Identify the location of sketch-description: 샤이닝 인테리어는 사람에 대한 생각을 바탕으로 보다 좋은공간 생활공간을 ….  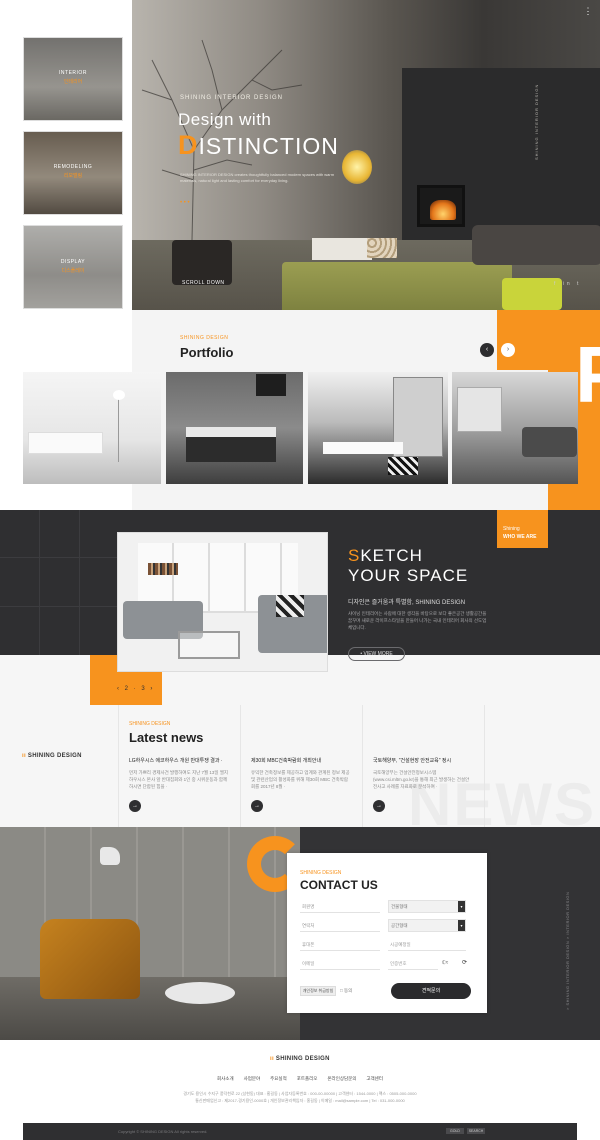
(417, 620).